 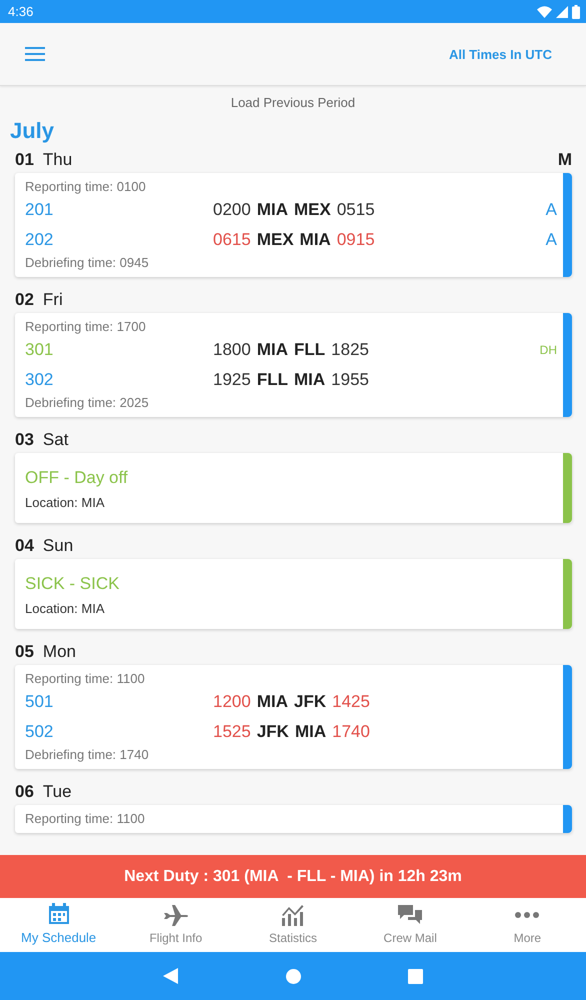 What do you see at coordinates (232, 380) in the screenshot?
I see `departure-time: 1925` at bounding box center [232, 380].